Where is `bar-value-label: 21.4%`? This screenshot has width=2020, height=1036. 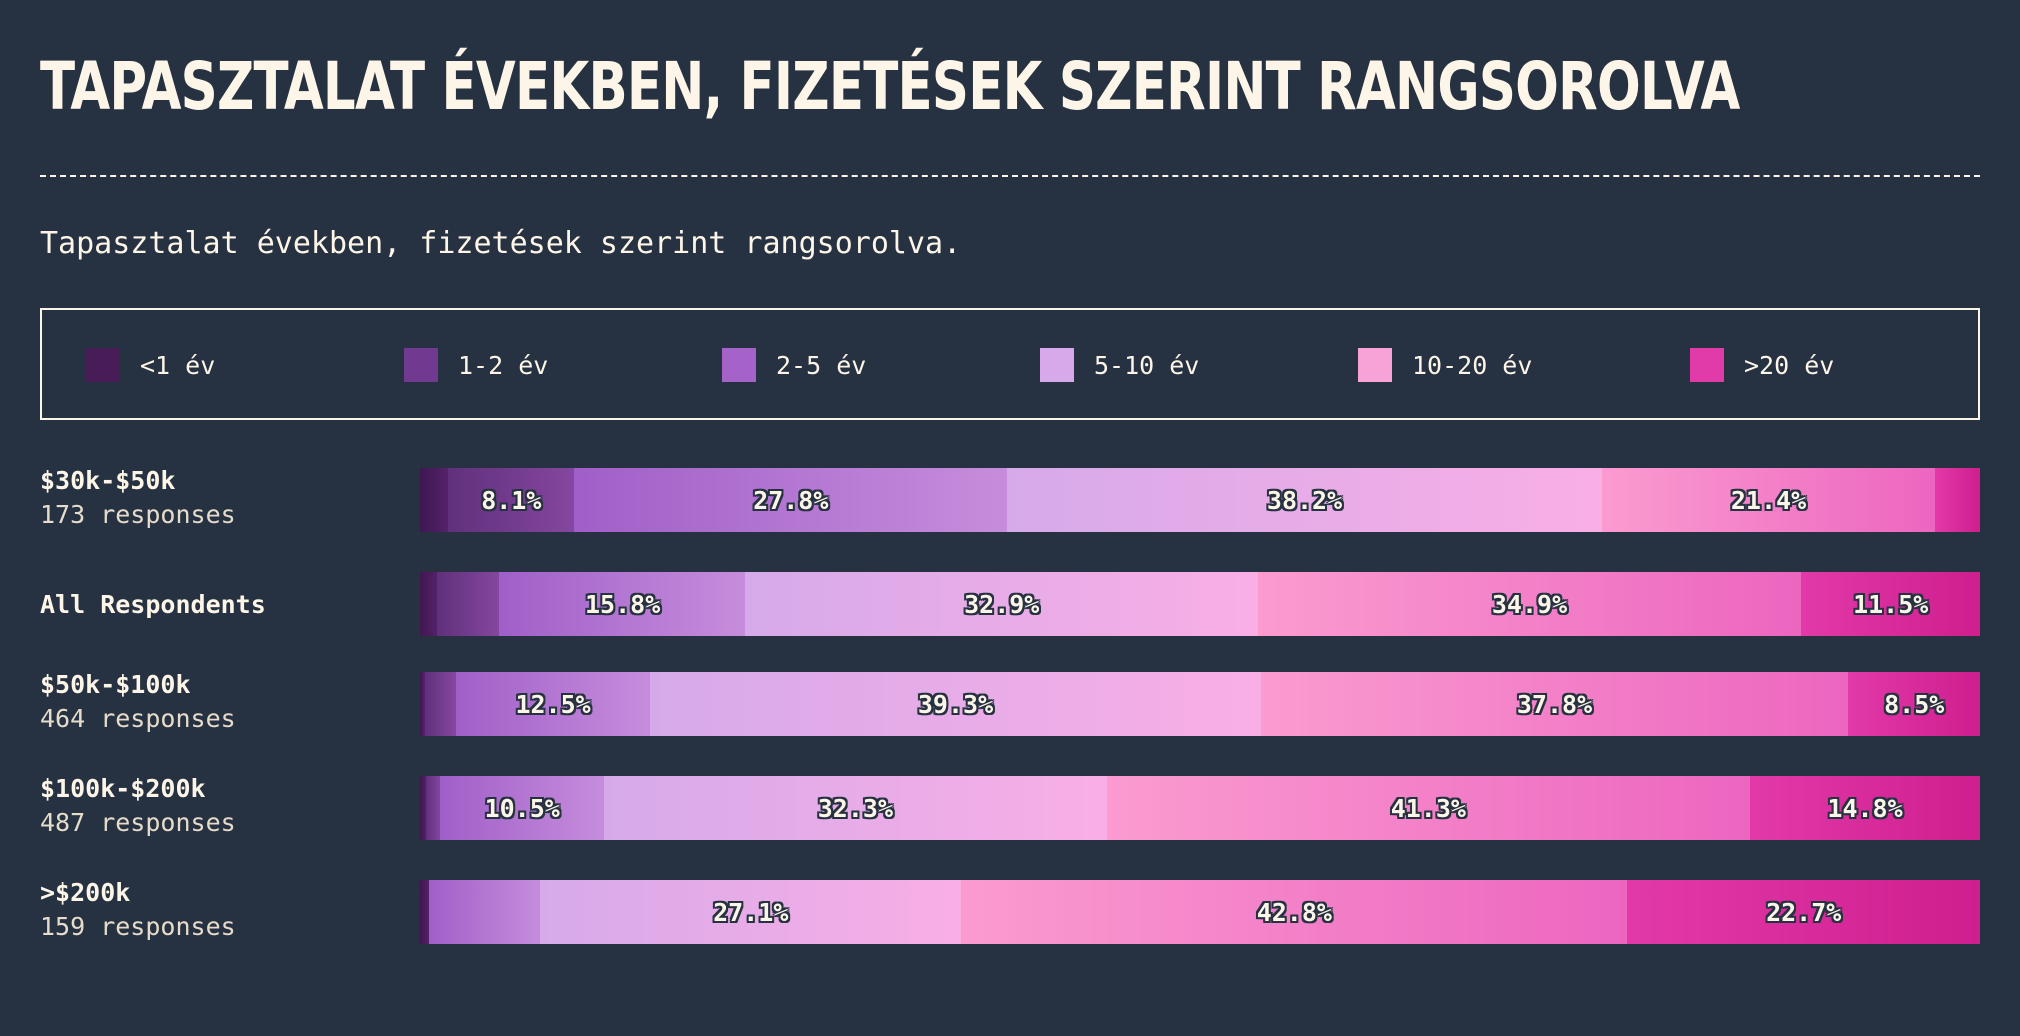 bar-value-label: 21.4% is located at coordinates (1768, 500).